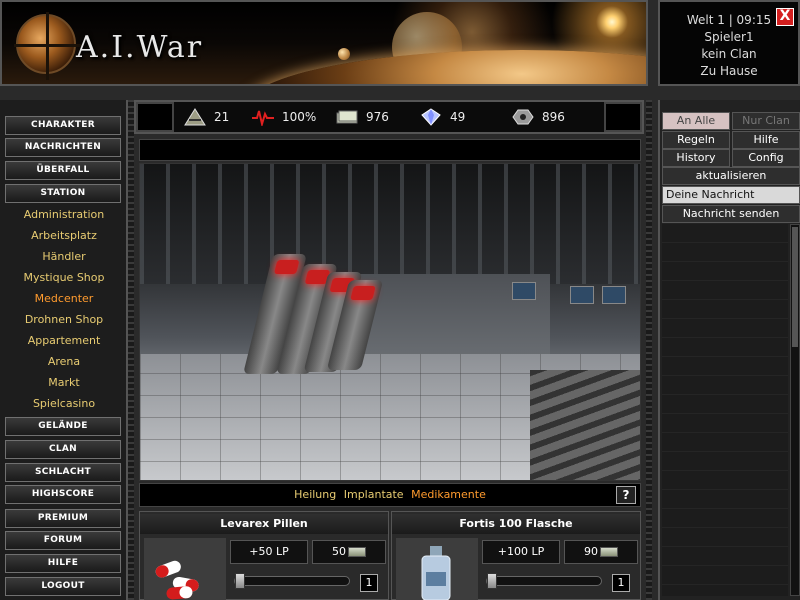 The width and height of the screenshot is (800, 600). I want to click on rank-icon, so click(195, 117).